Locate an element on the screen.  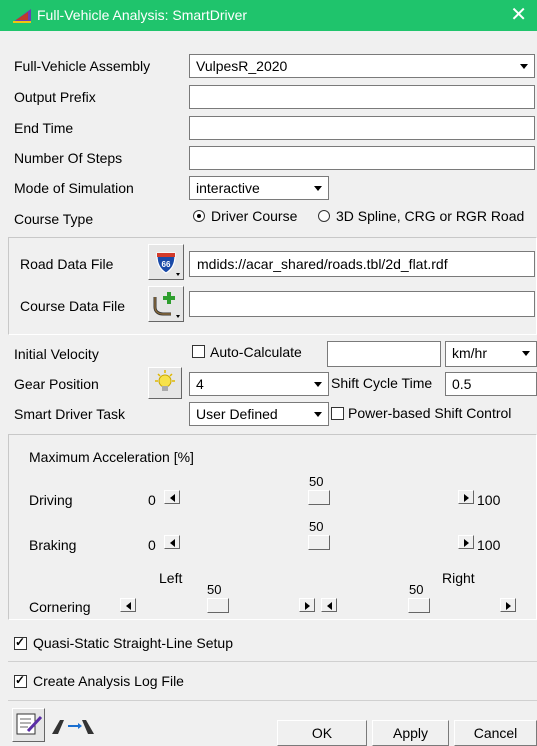
radio-driver-course-label: Driver Course is located at coordinates (254, 216).